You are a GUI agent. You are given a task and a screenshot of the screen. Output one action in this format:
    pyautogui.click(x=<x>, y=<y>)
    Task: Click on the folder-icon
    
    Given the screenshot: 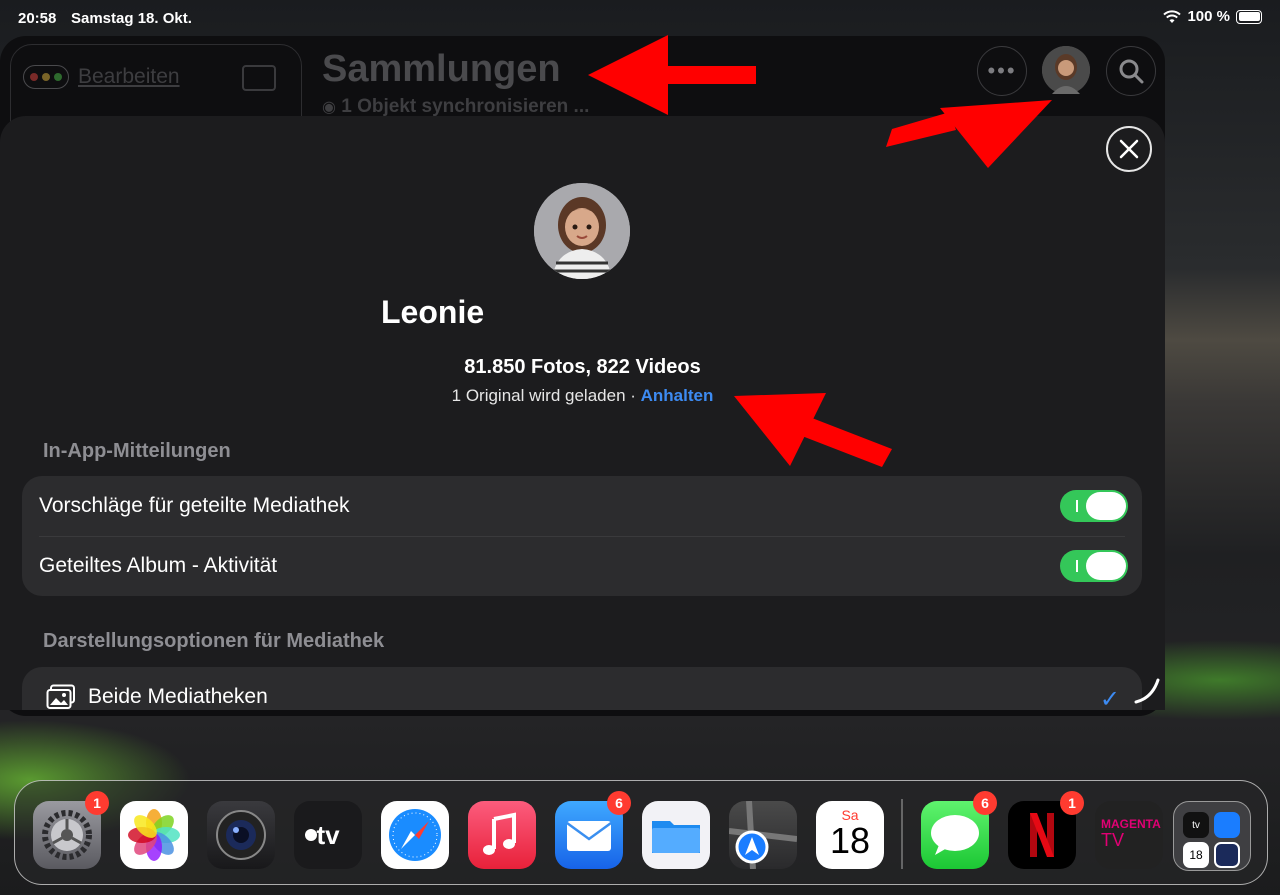 What is the action you would take?
    pyautogui.click(x=676, y=837)
    